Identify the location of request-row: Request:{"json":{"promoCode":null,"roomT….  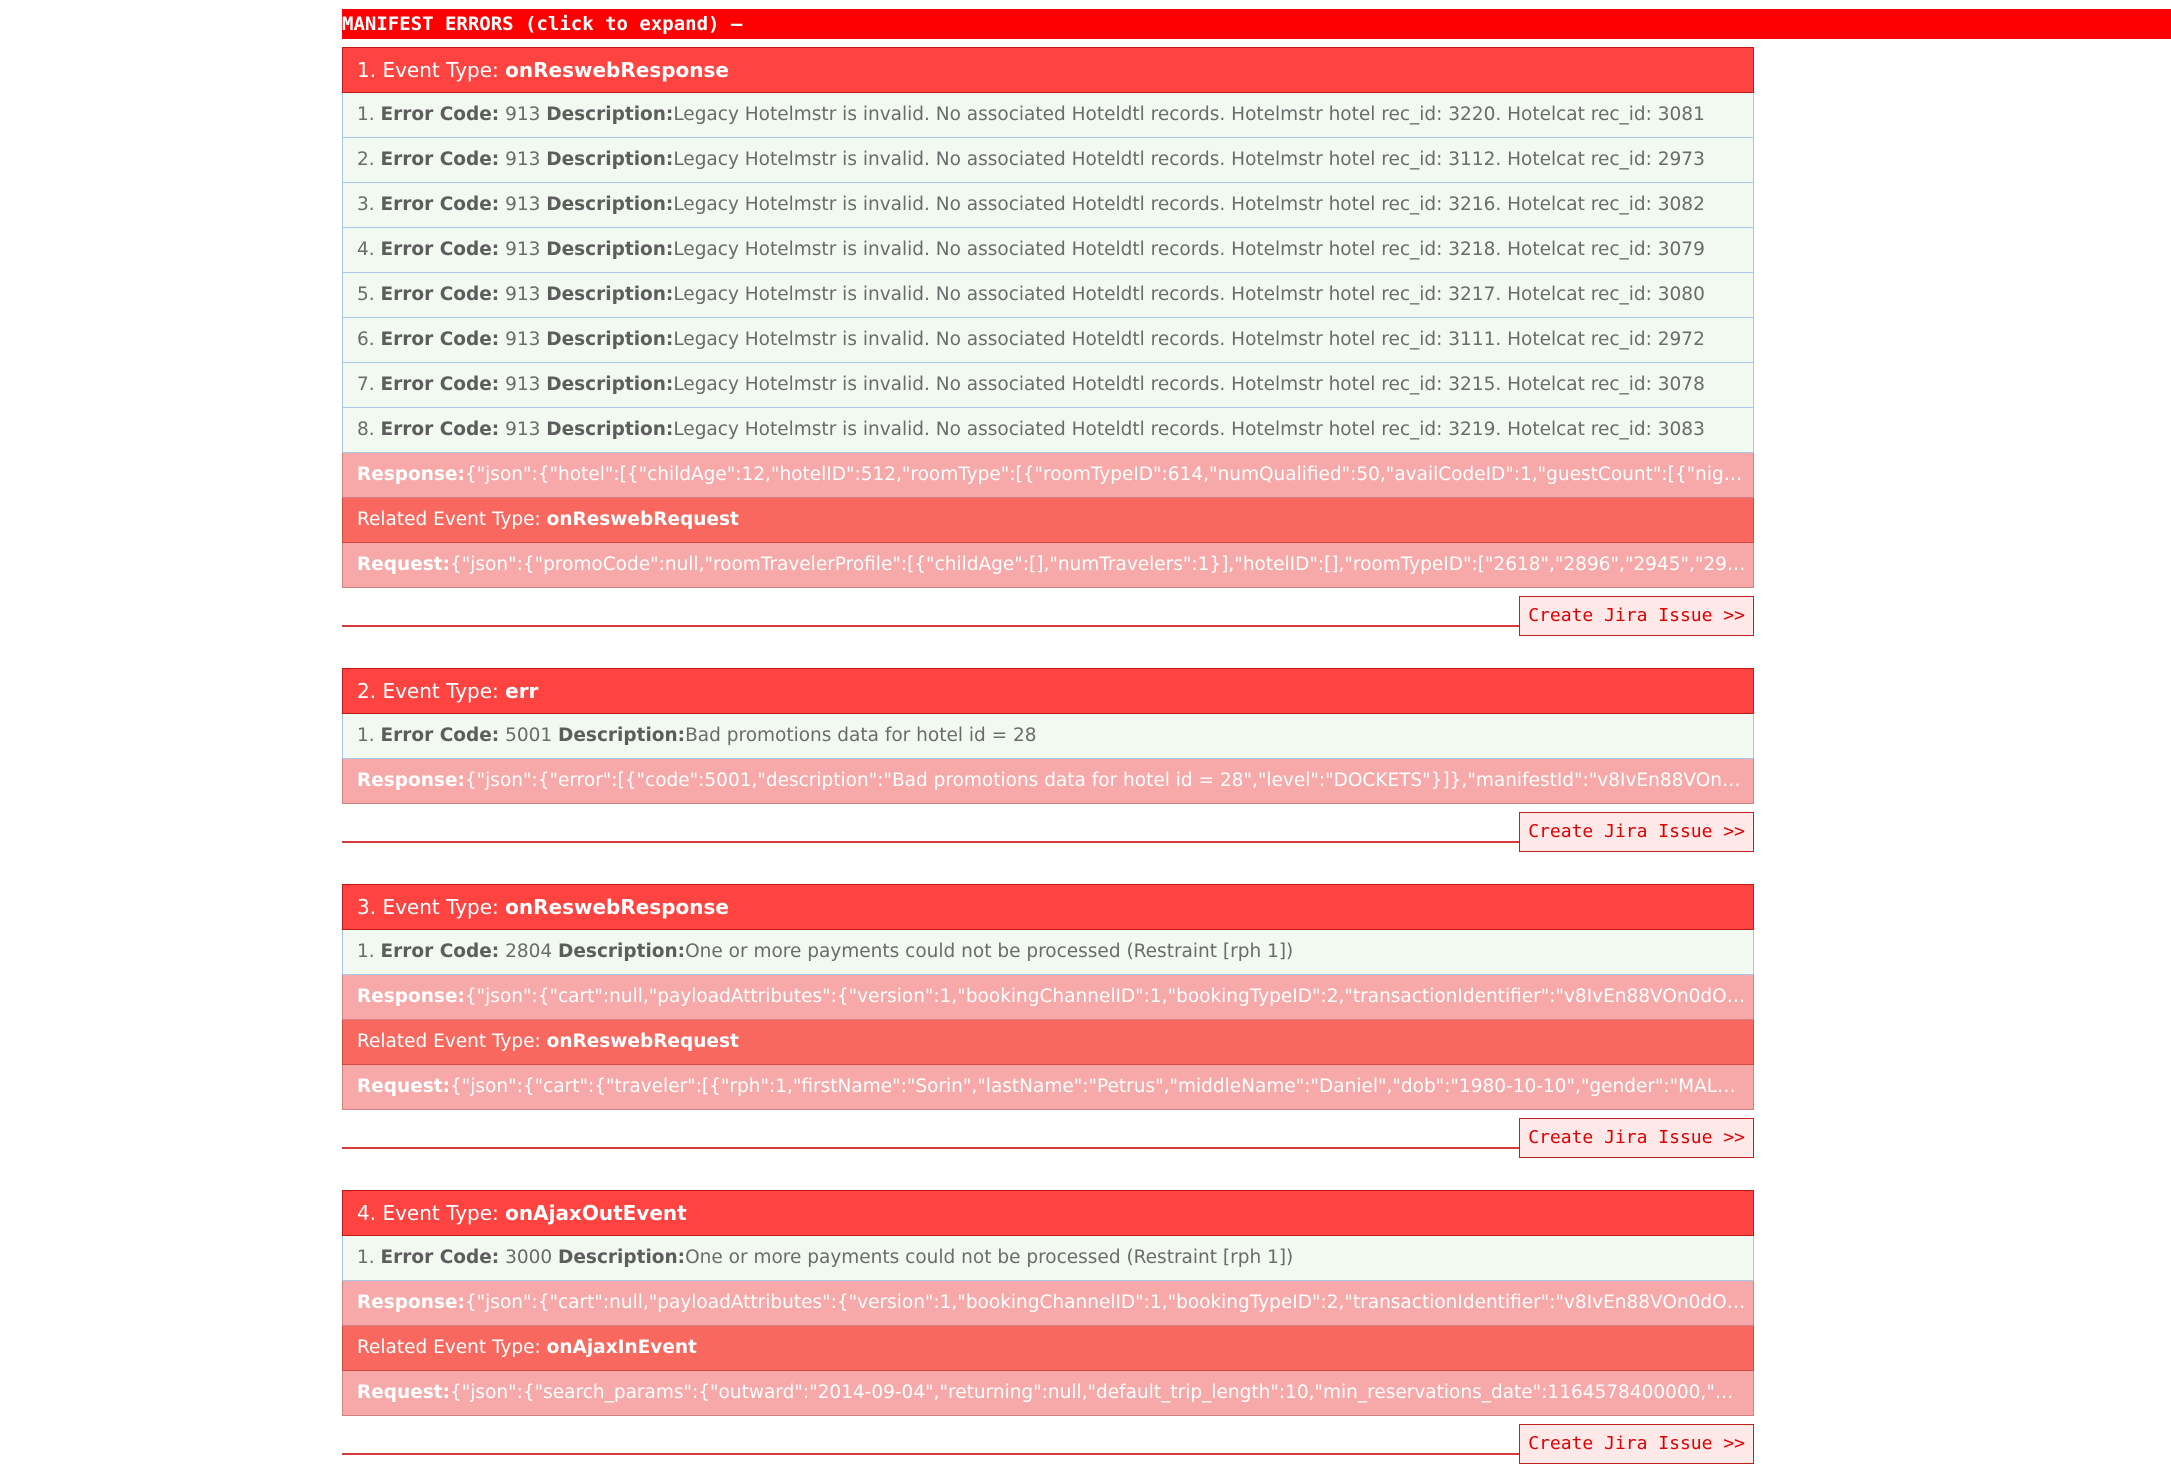
(1048, 565).